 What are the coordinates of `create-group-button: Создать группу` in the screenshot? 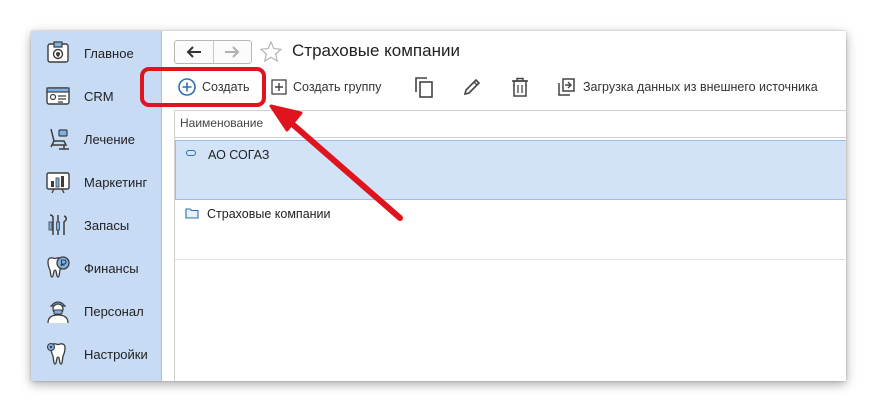 It's located at (326, 87).